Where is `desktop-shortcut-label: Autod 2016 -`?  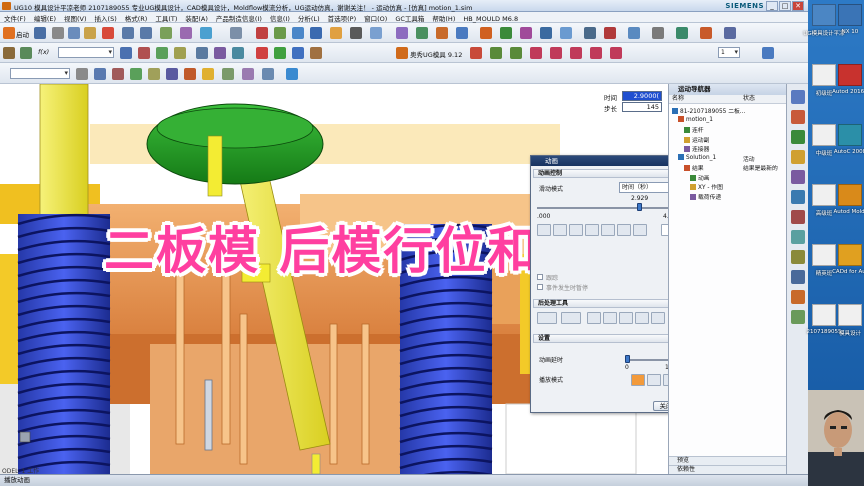
desktop-shortcut-label: Autod 2016 - is located at coordinates (844, 92).